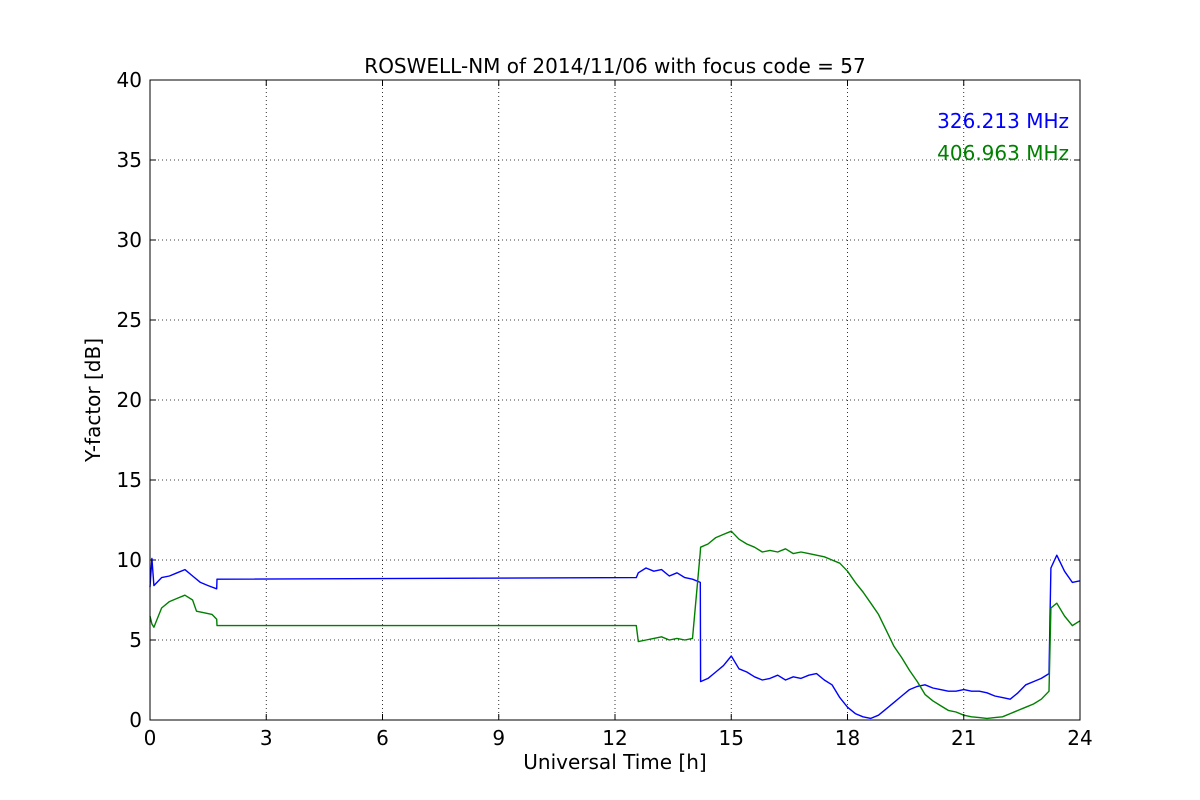 The height and width of the screenshot is (800, 1200). Describe the element at coordinates (1079, 738) in the screenshot. I see `x-tick-label: 24` at that location.